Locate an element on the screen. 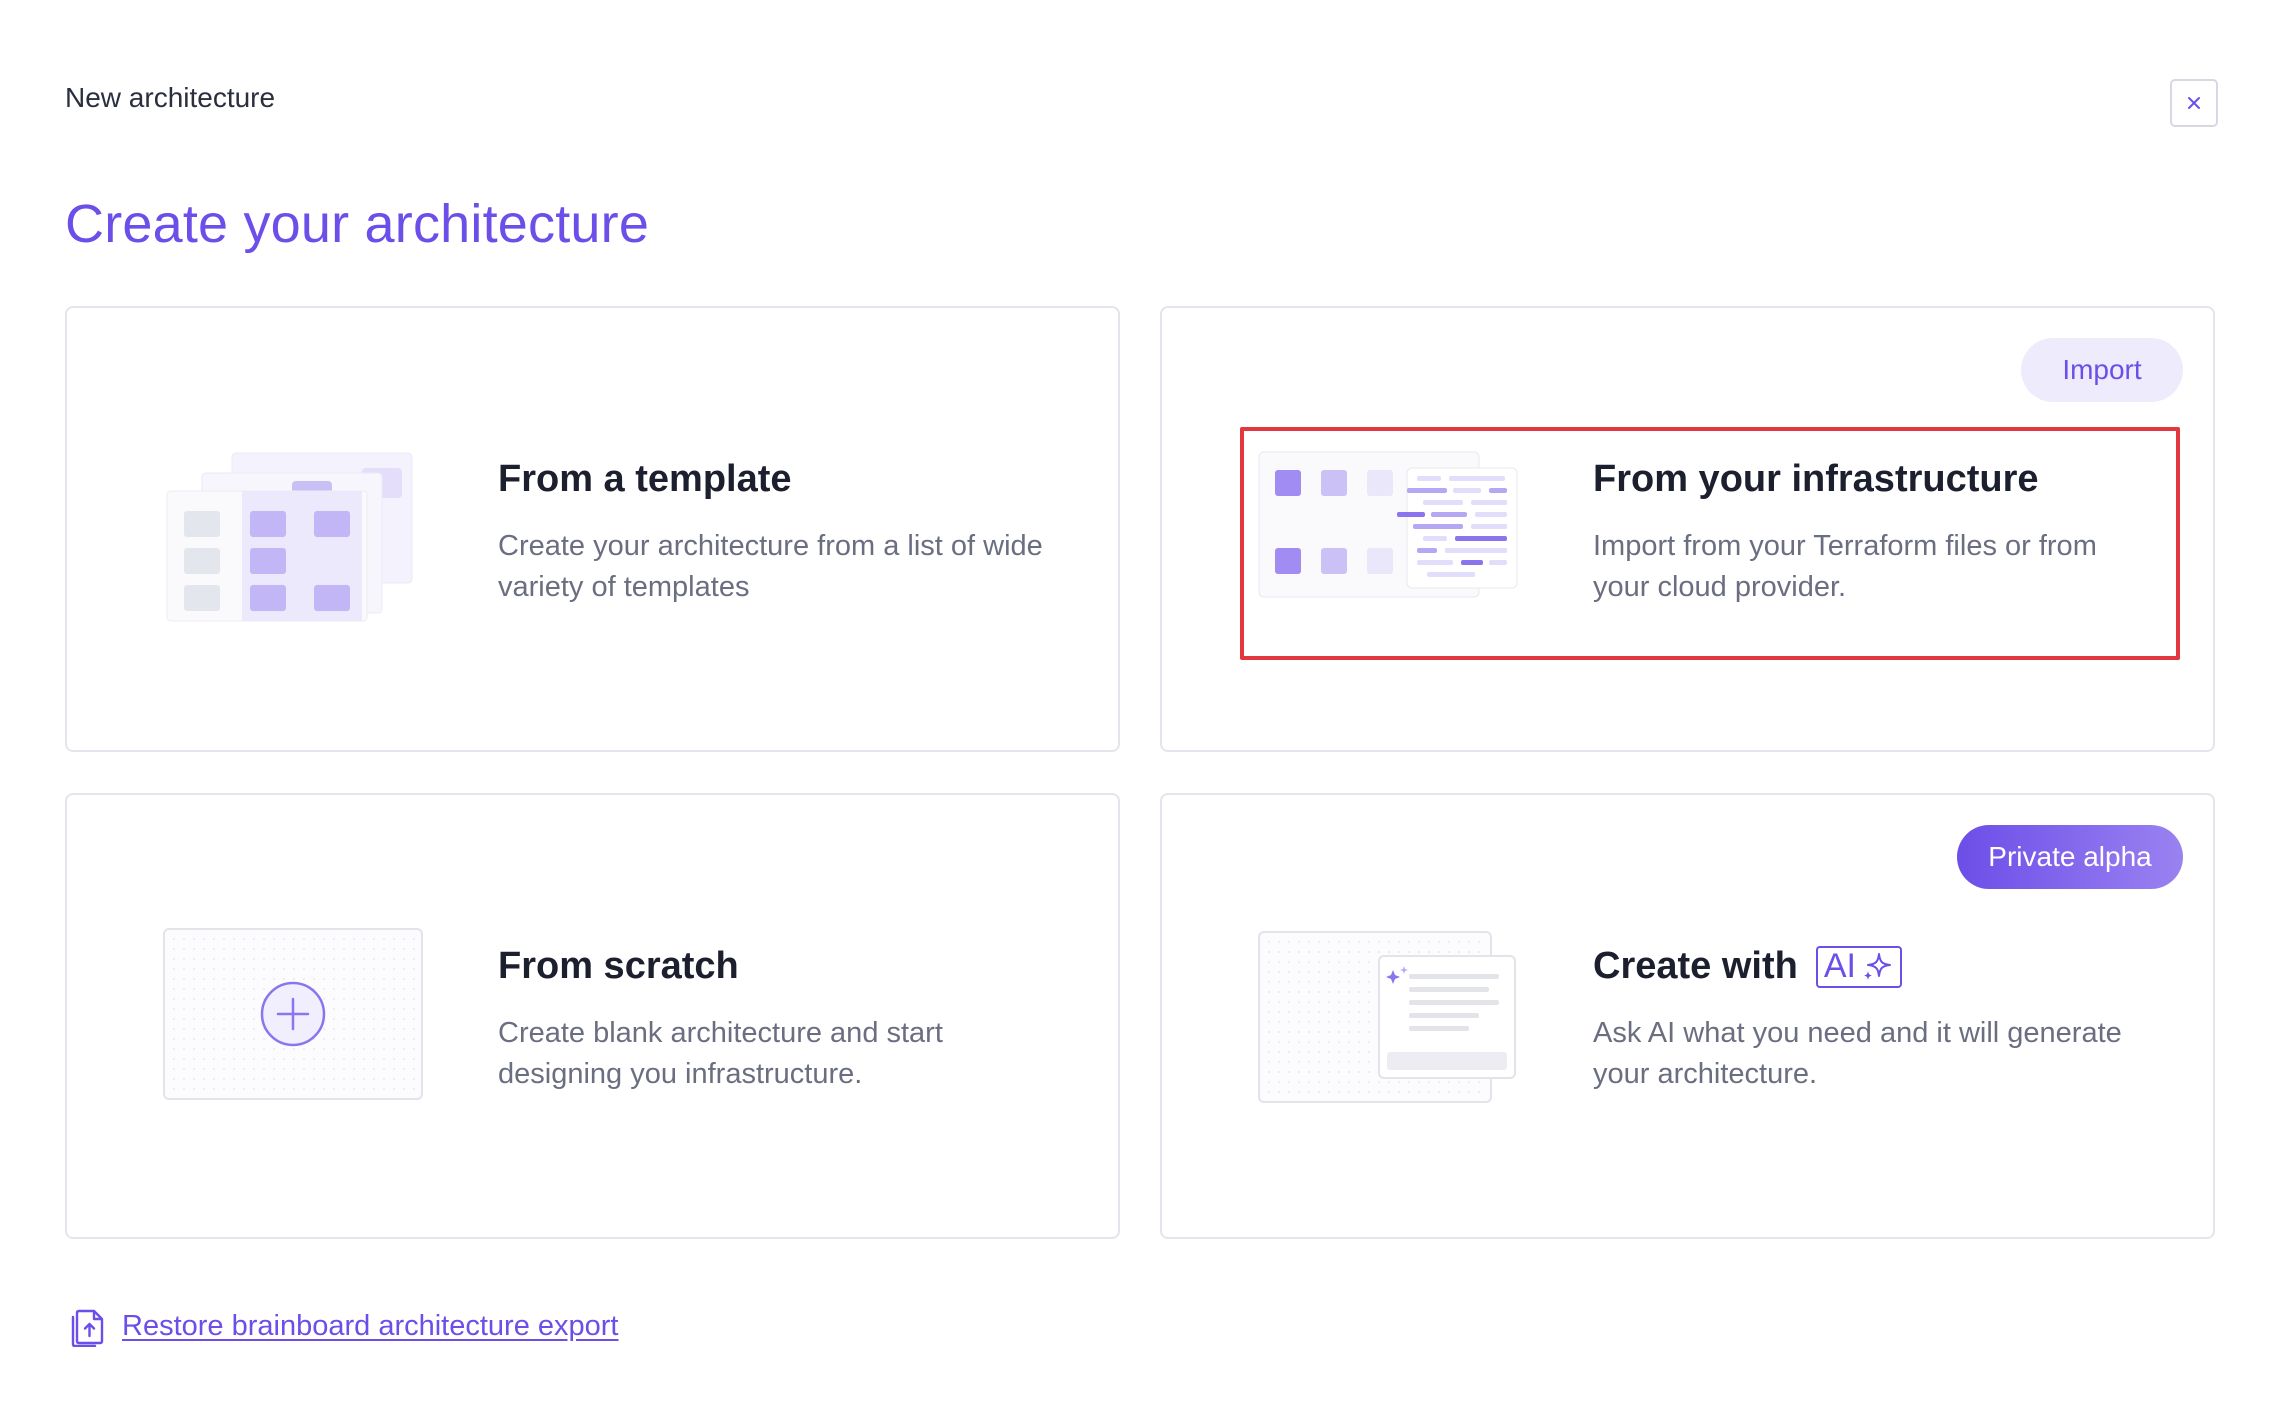 The image size is (2296, 1410). restore-export-link: Restore brainboard architecture export is located at coordinates (343, 1326).